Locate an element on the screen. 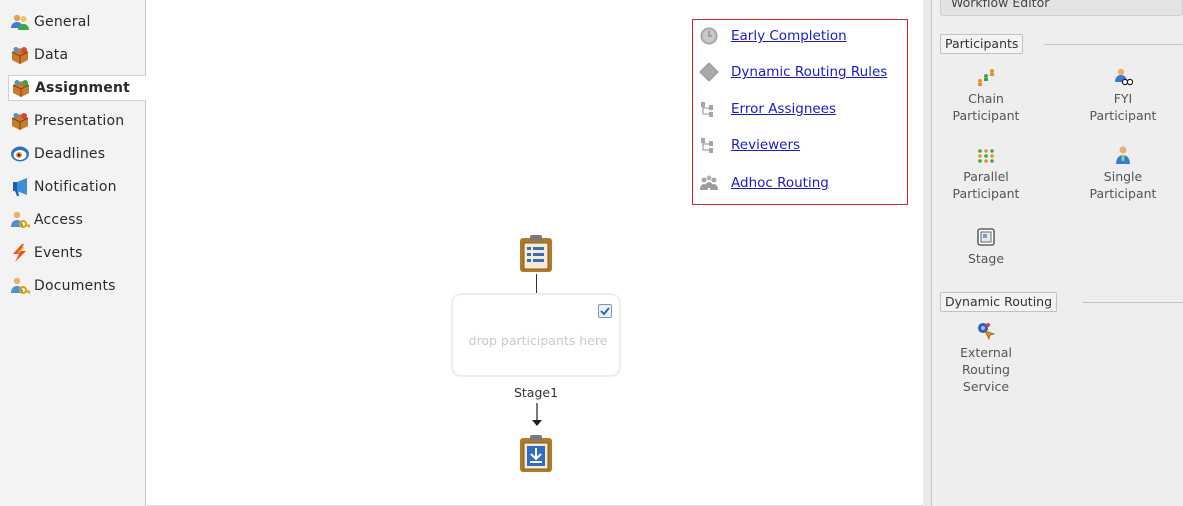 The height and width of the screenshot is (506, 1183). lightning-icon is located at coordinates (20, 253).